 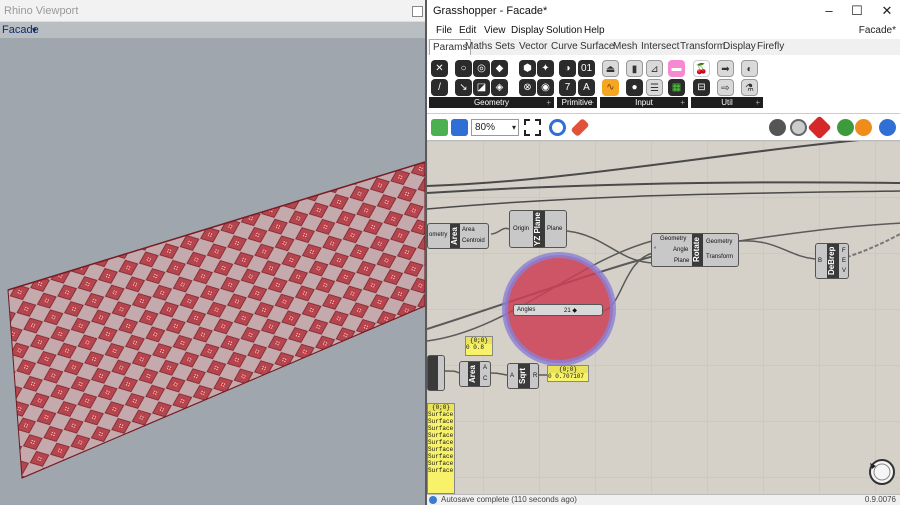 What do you see at coordinates (701, 87) in the screenshot?
I see `data-dam-icon: ⊟` at bounding box center [701, 87].